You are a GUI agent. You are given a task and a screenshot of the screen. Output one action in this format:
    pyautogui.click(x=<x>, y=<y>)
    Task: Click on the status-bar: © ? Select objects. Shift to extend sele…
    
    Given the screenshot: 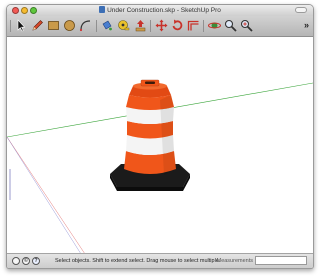 What is the action you would take?
    pyautogui.click(x=160, y=260)
    